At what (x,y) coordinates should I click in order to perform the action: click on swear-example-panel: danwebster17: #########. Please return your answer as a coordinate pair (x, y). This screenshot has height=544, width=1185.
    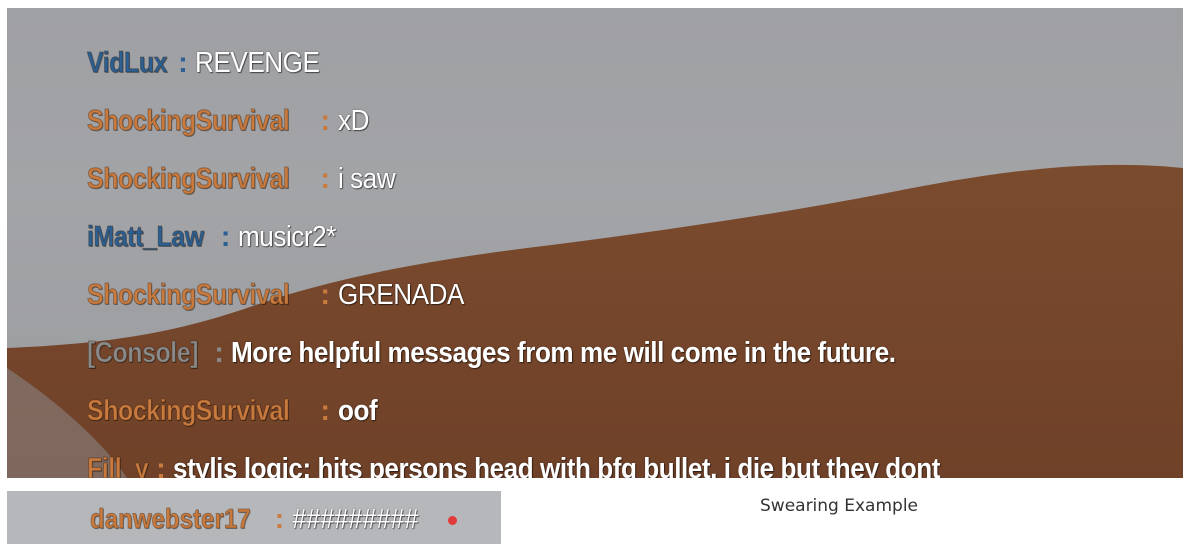
    Looking at the image, I should click on (254, 517).